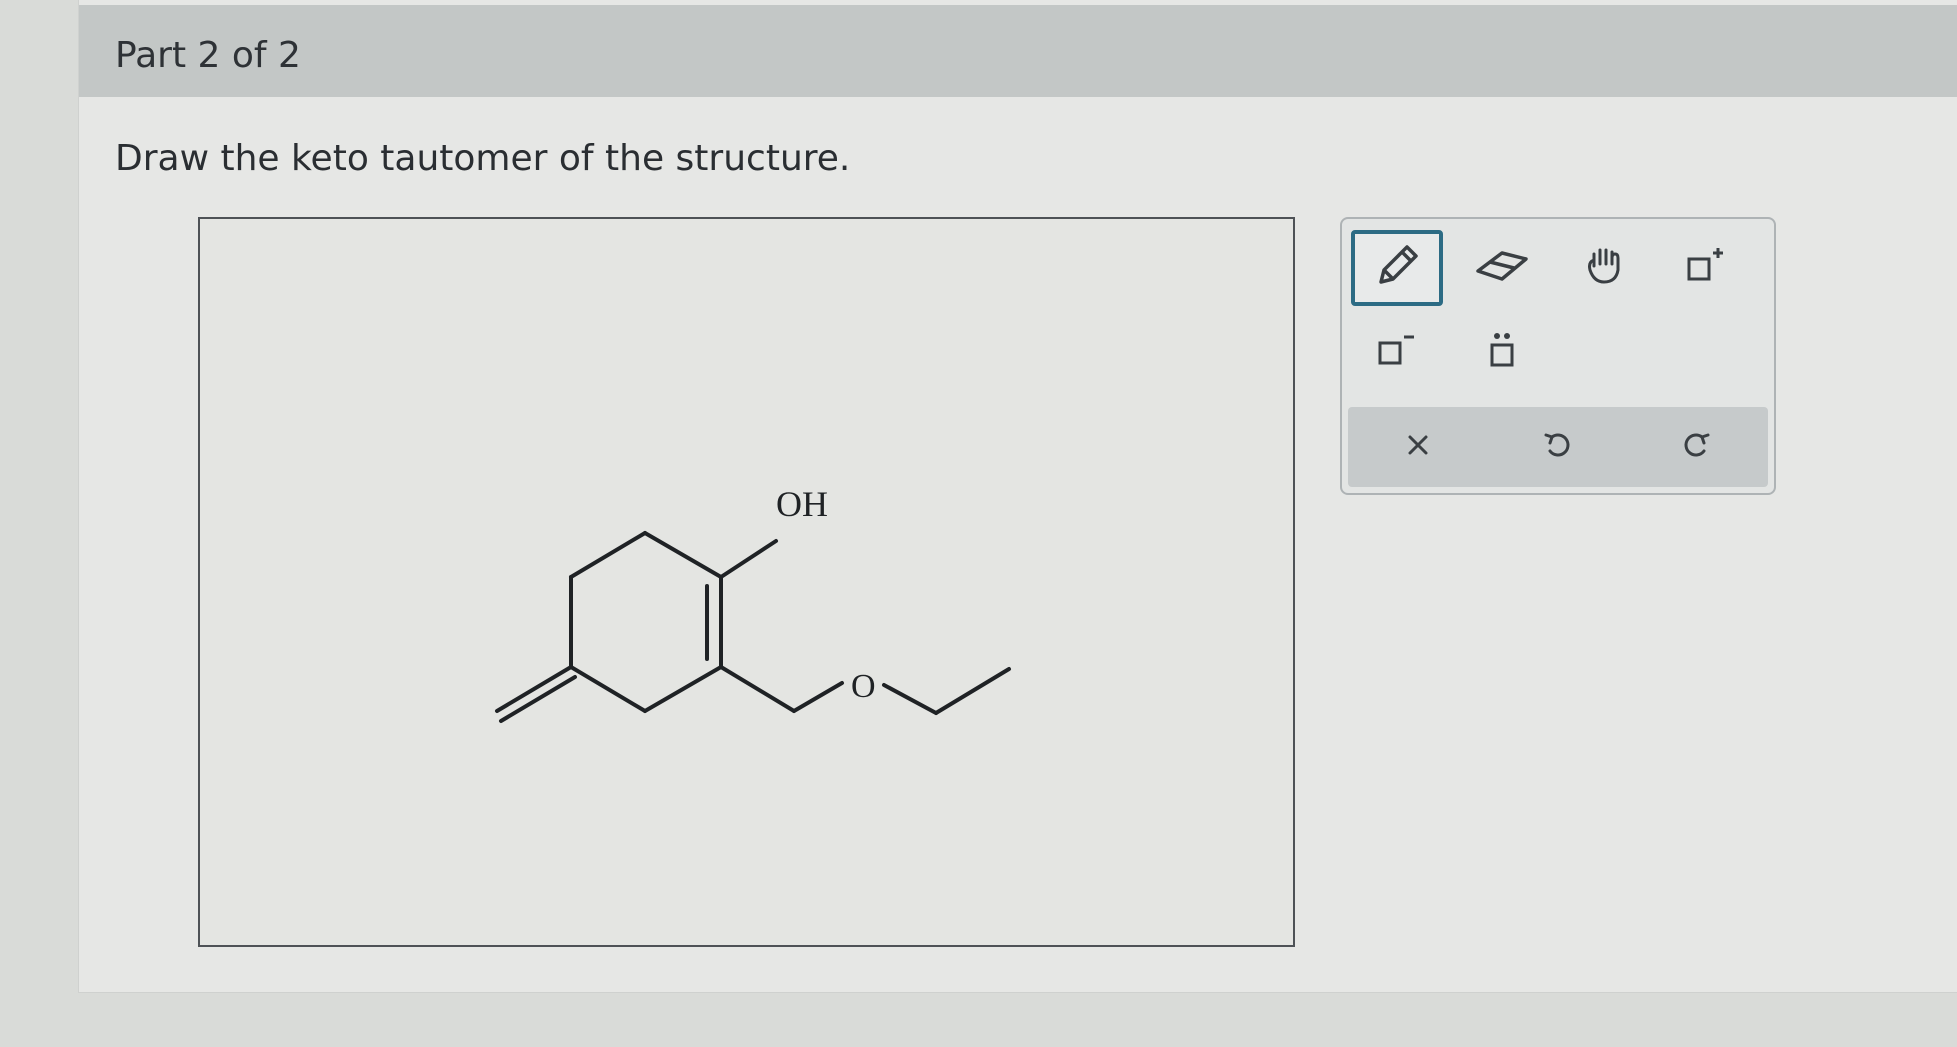  What do you see at coordinates (483, 158) in the screenshot?
I see `question-prompt: Draw the keto tautomer of the structure.` at bounding box center [483, 158].